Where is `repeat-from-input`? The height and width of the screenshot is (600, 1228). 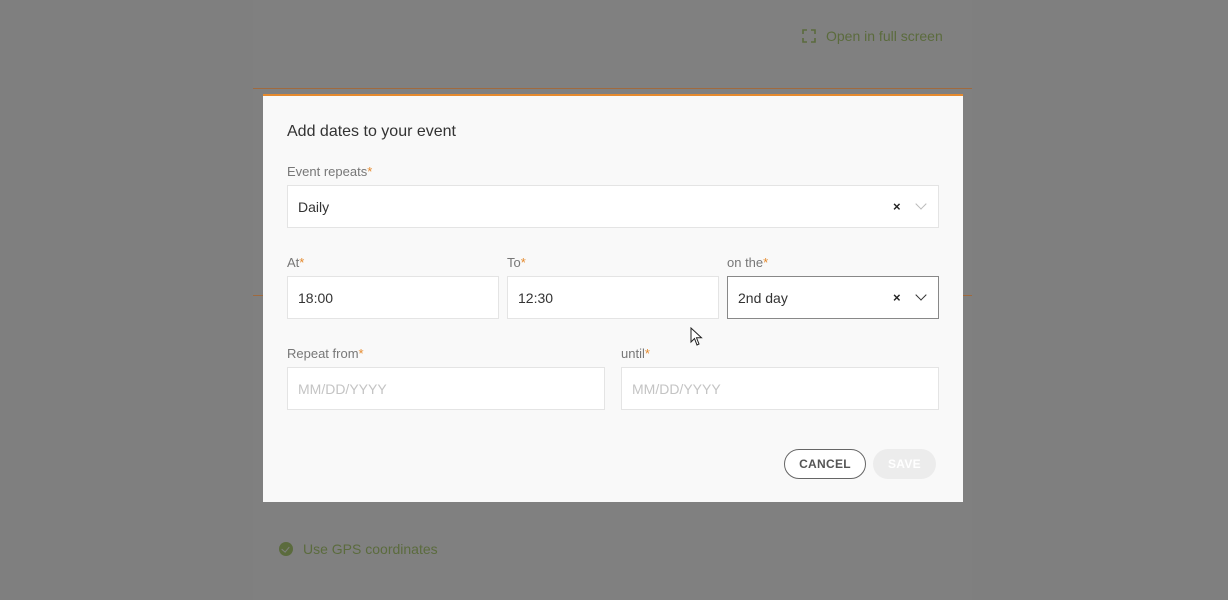
repeat-from-input is located at coordinates (451, 388).